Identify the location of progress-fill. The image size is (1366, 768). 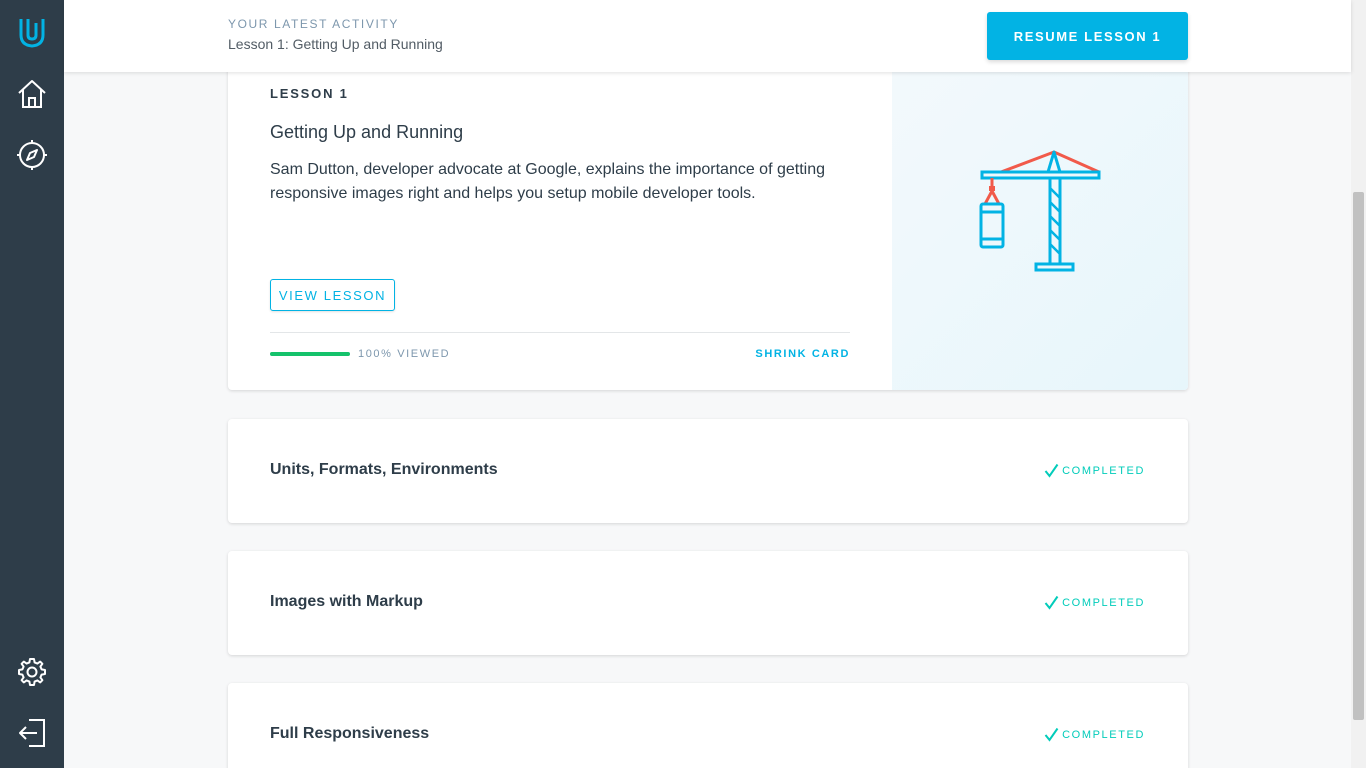
(310, 354).